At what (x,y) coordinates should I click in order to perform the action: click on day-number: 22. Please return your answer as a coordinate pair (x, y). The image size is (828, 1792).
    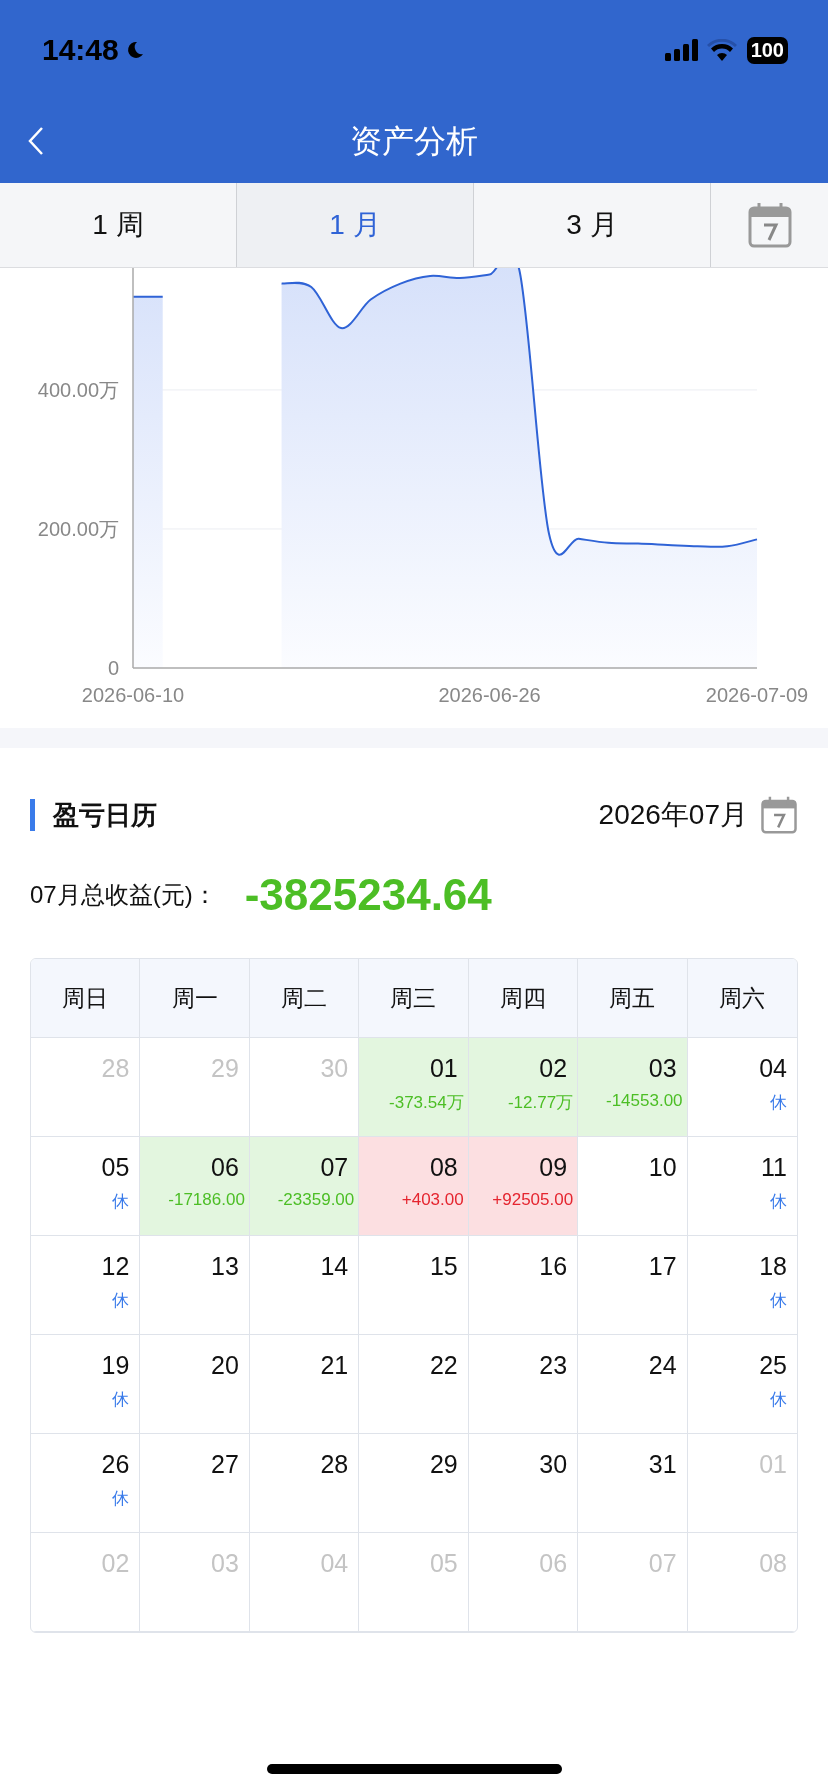
    Looking at the image, I should click on (443, 1365).